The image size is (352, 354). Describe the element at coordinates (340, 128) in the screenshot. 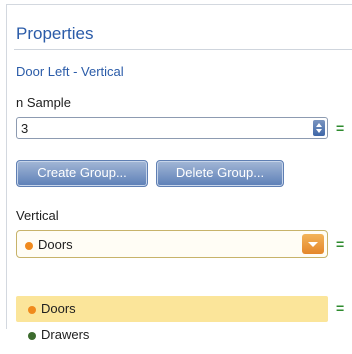

I see `sample-equals: =` at that location.